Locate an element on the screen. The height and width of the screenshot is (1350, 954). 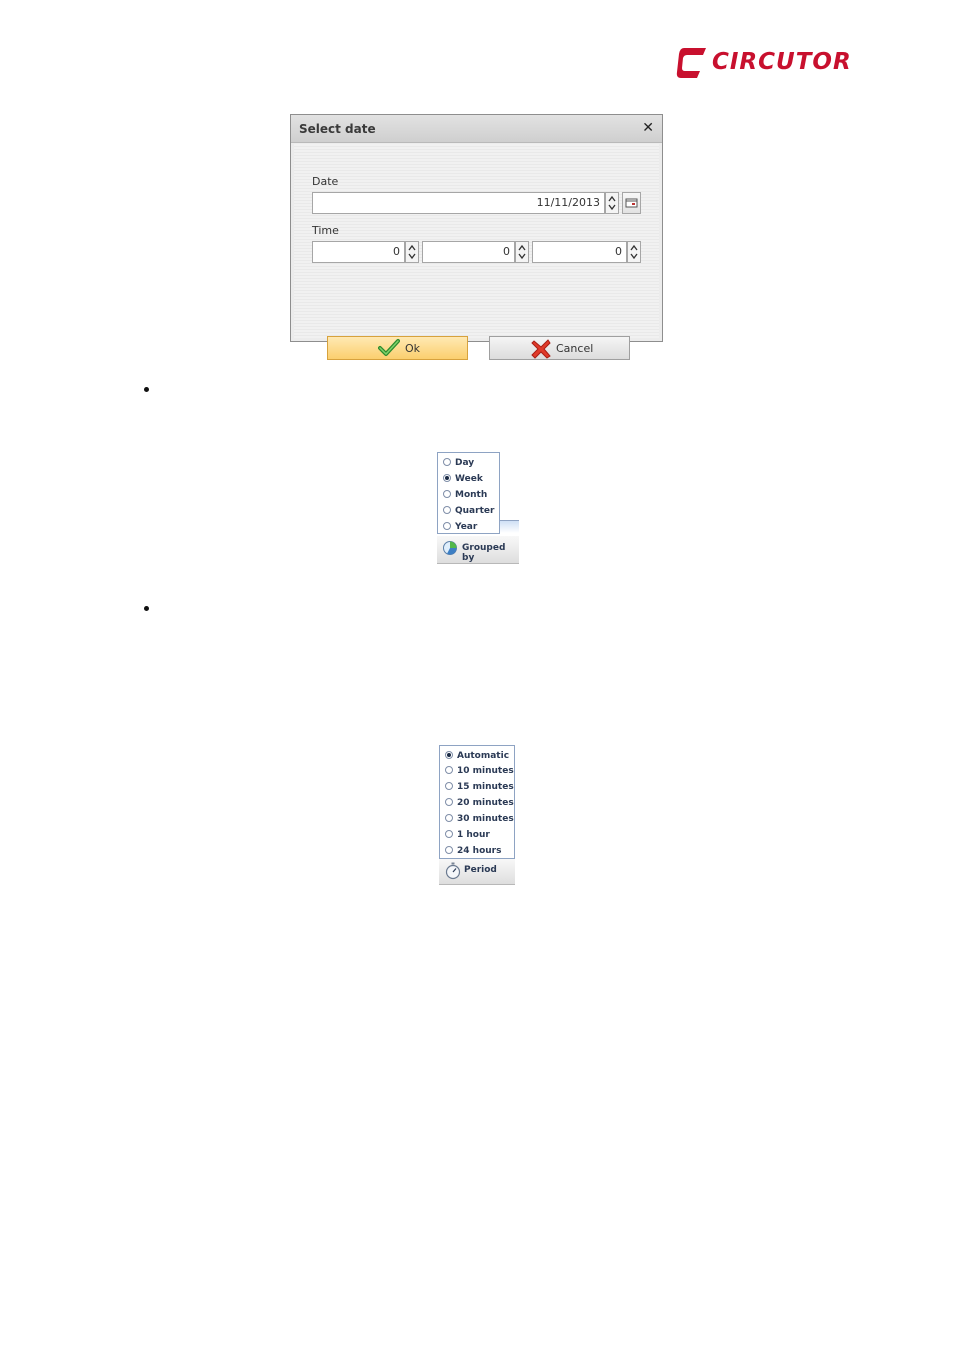
logo-text: CIRCUTOR is located at coordinates (782, 62).